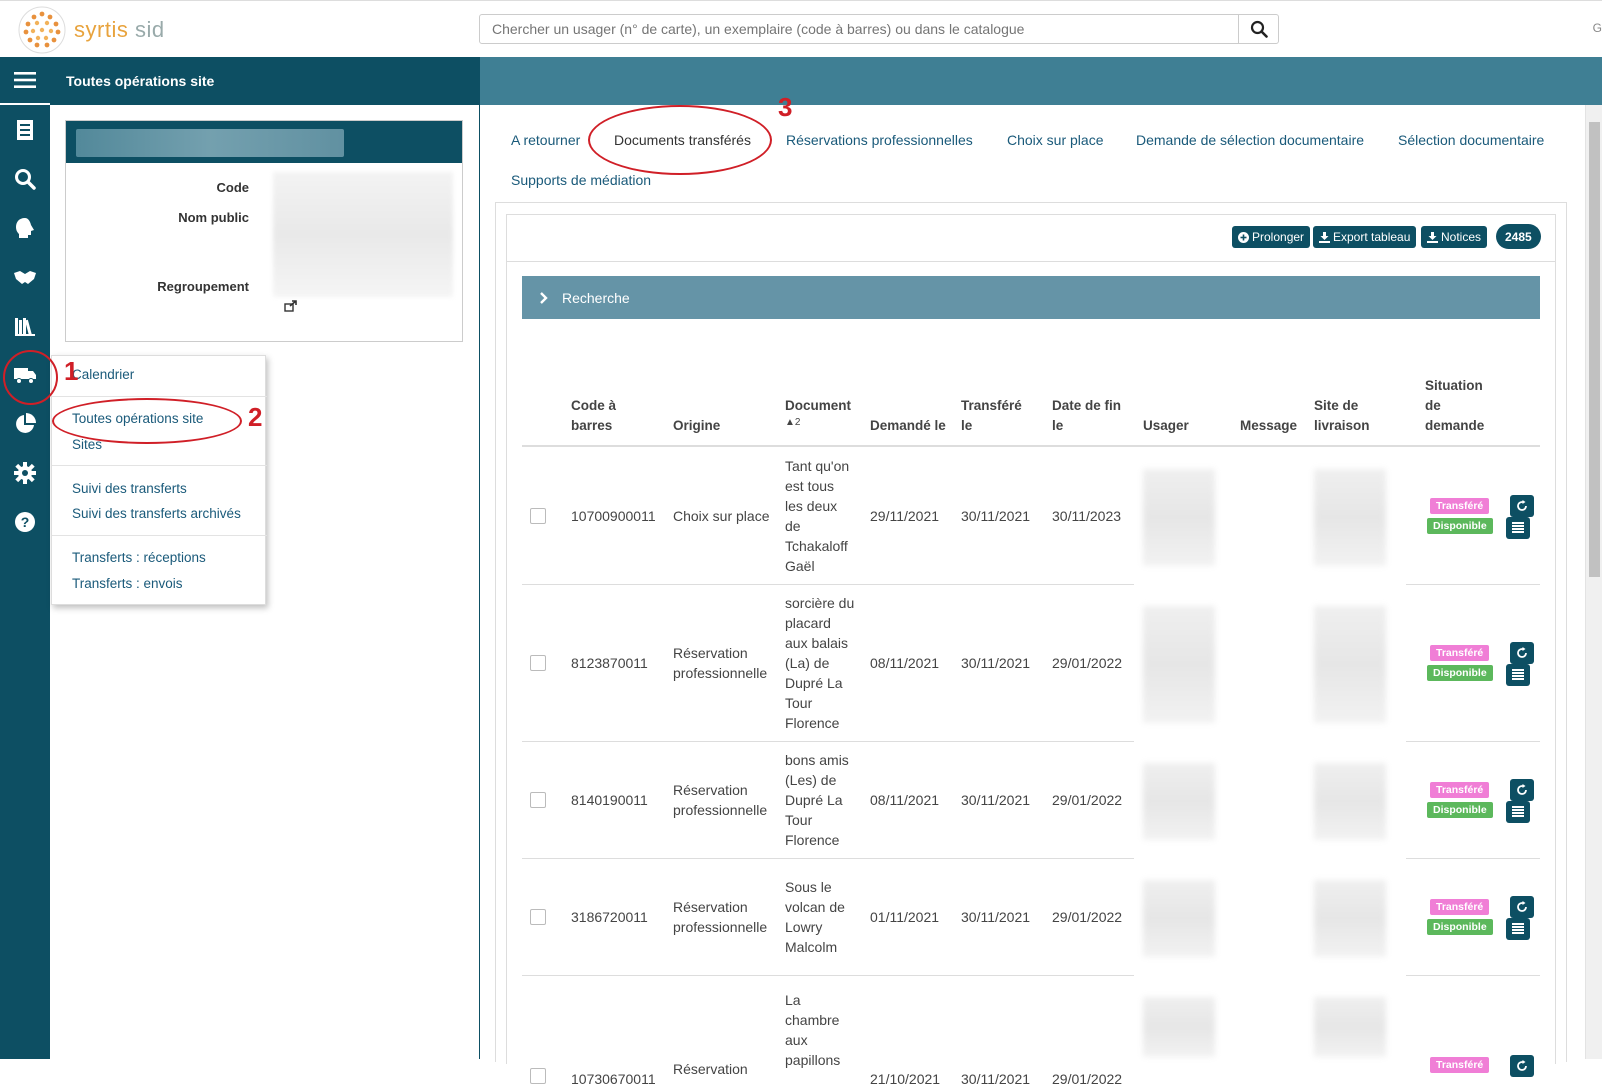 This screenshot has height=1089, width=1602. Describe the element at coordinates (991, 416) in the screenshot. I see `header-transfere-le: Transféré le` at that location.